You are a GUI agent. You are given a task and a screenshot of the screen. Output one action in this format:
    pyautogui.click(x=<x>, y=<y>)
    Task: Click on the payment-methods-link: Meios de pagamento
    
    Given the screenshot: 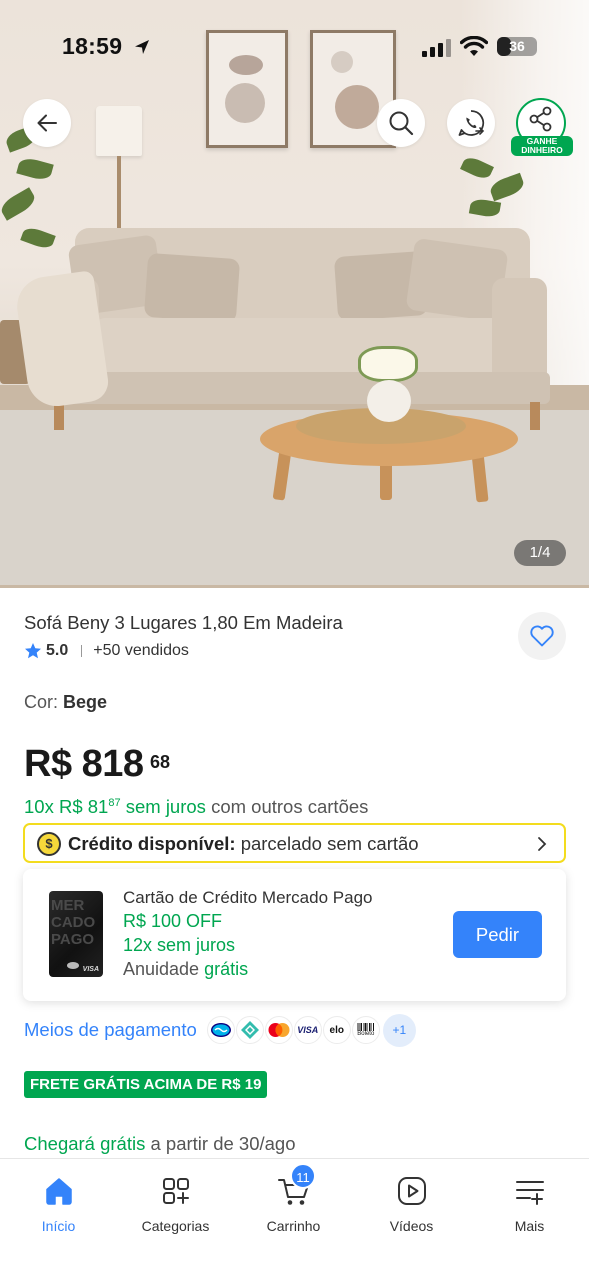 What is the action you would take?
    pyautogui.click(x=110, y=1030)
    